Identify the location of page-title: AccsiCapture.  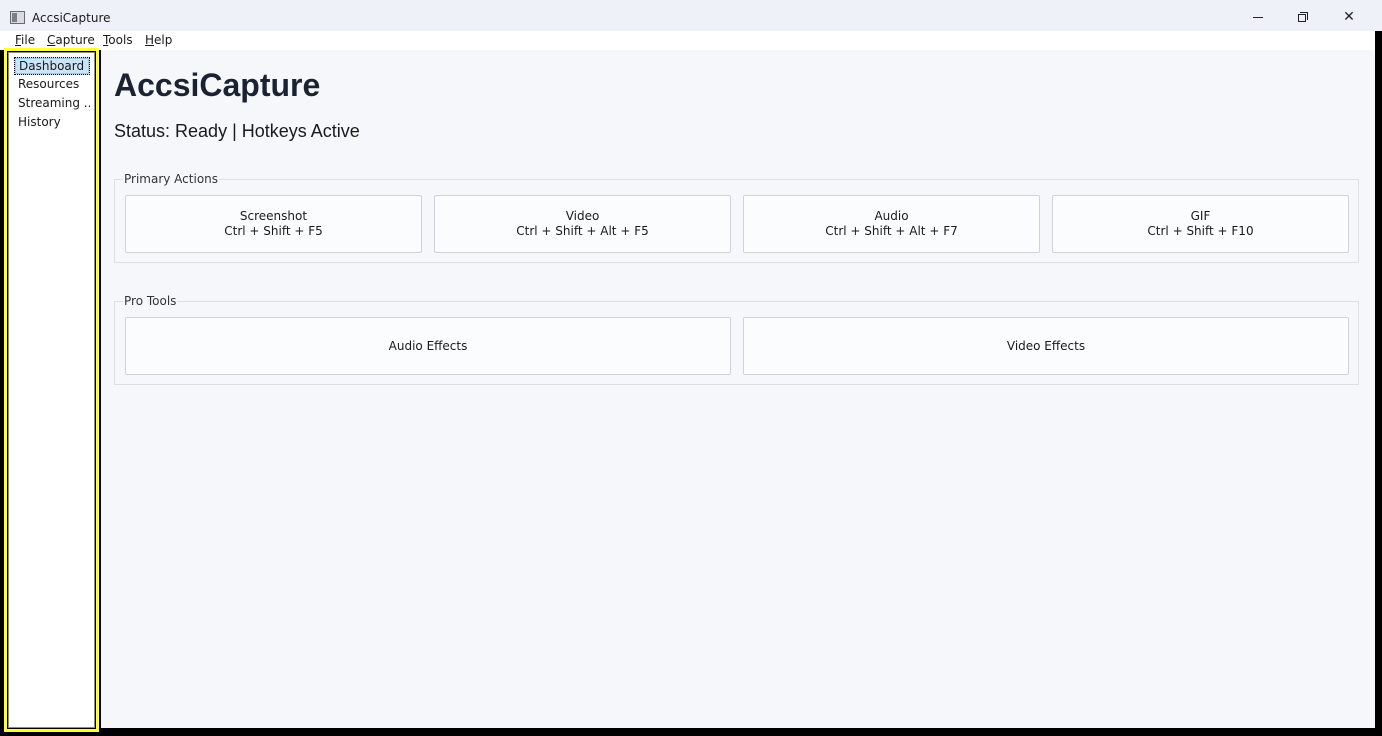
(217, 85).